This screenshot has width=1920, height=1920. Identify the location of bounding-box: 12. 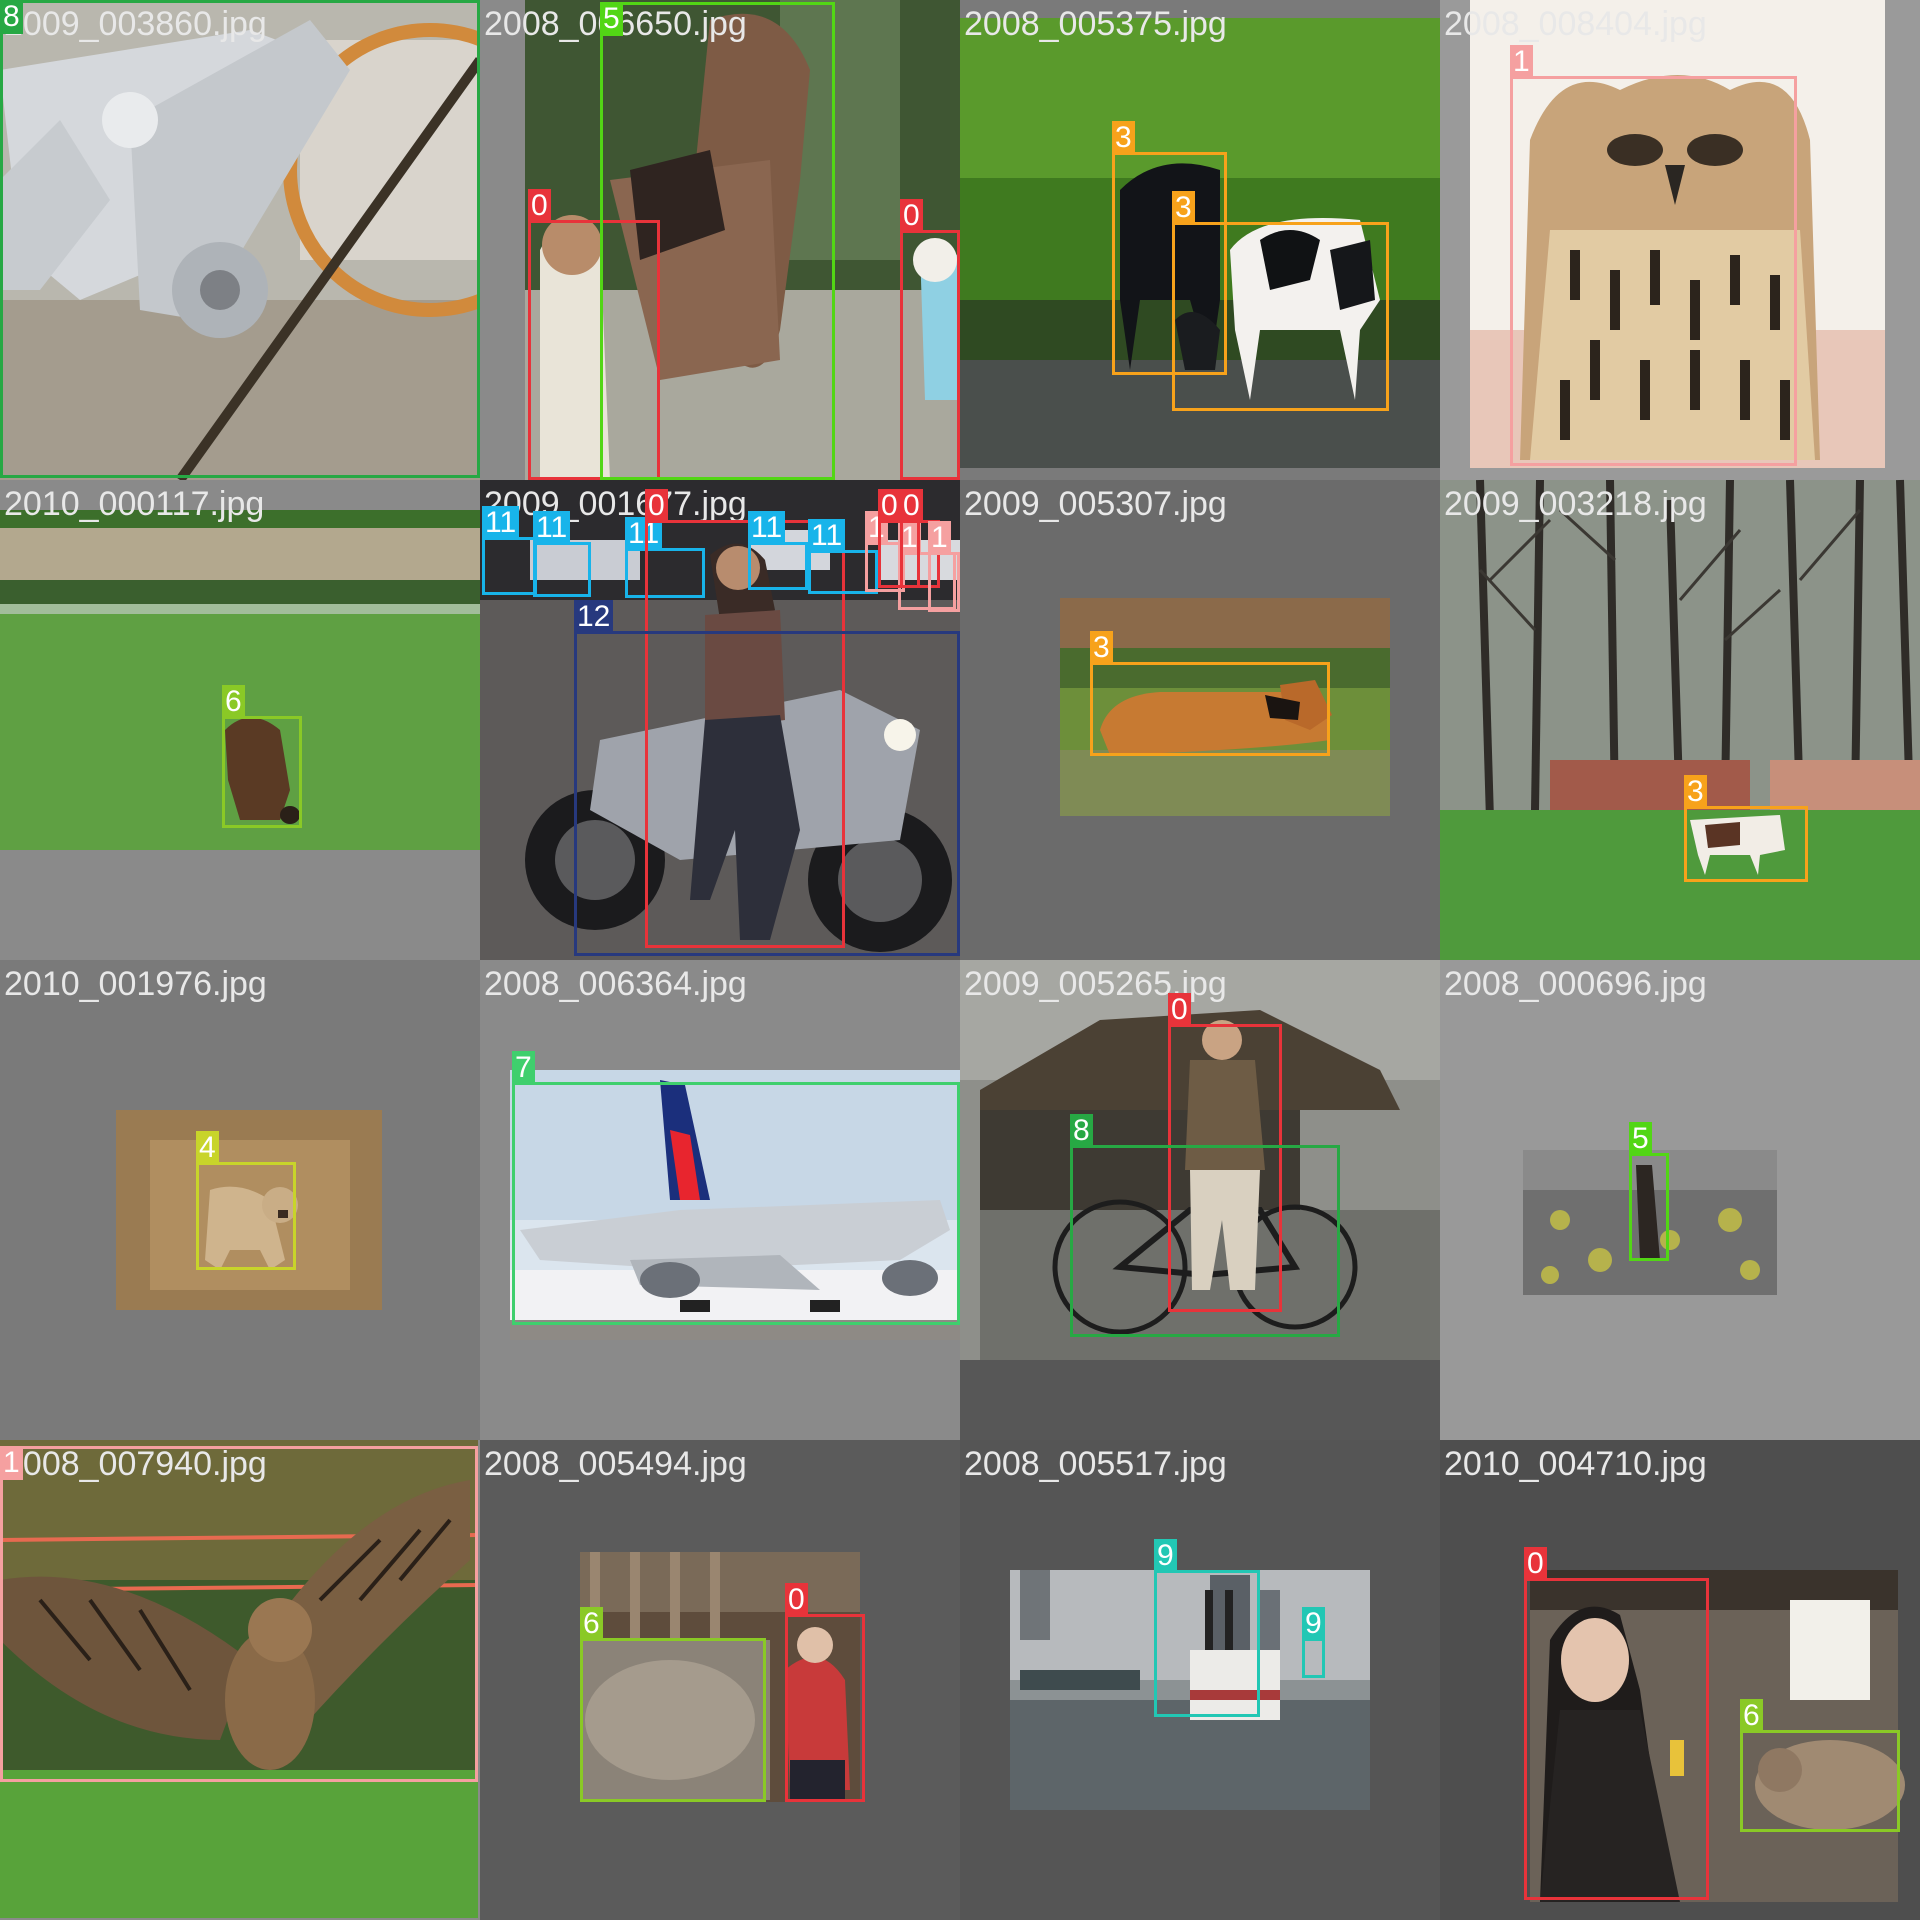
(767, 778).